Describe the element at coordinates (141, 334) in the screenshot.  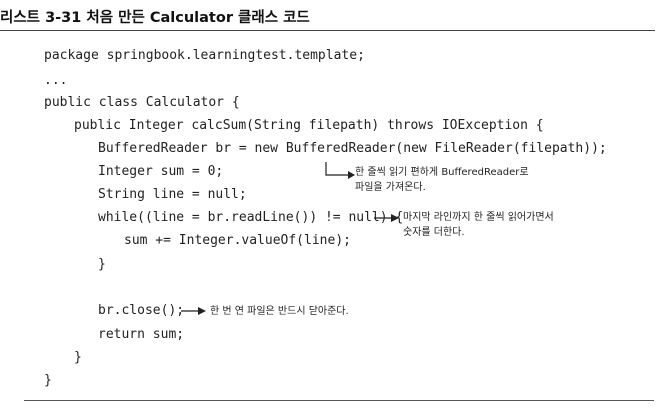
I see `code-line-return: return sum;` at that location.